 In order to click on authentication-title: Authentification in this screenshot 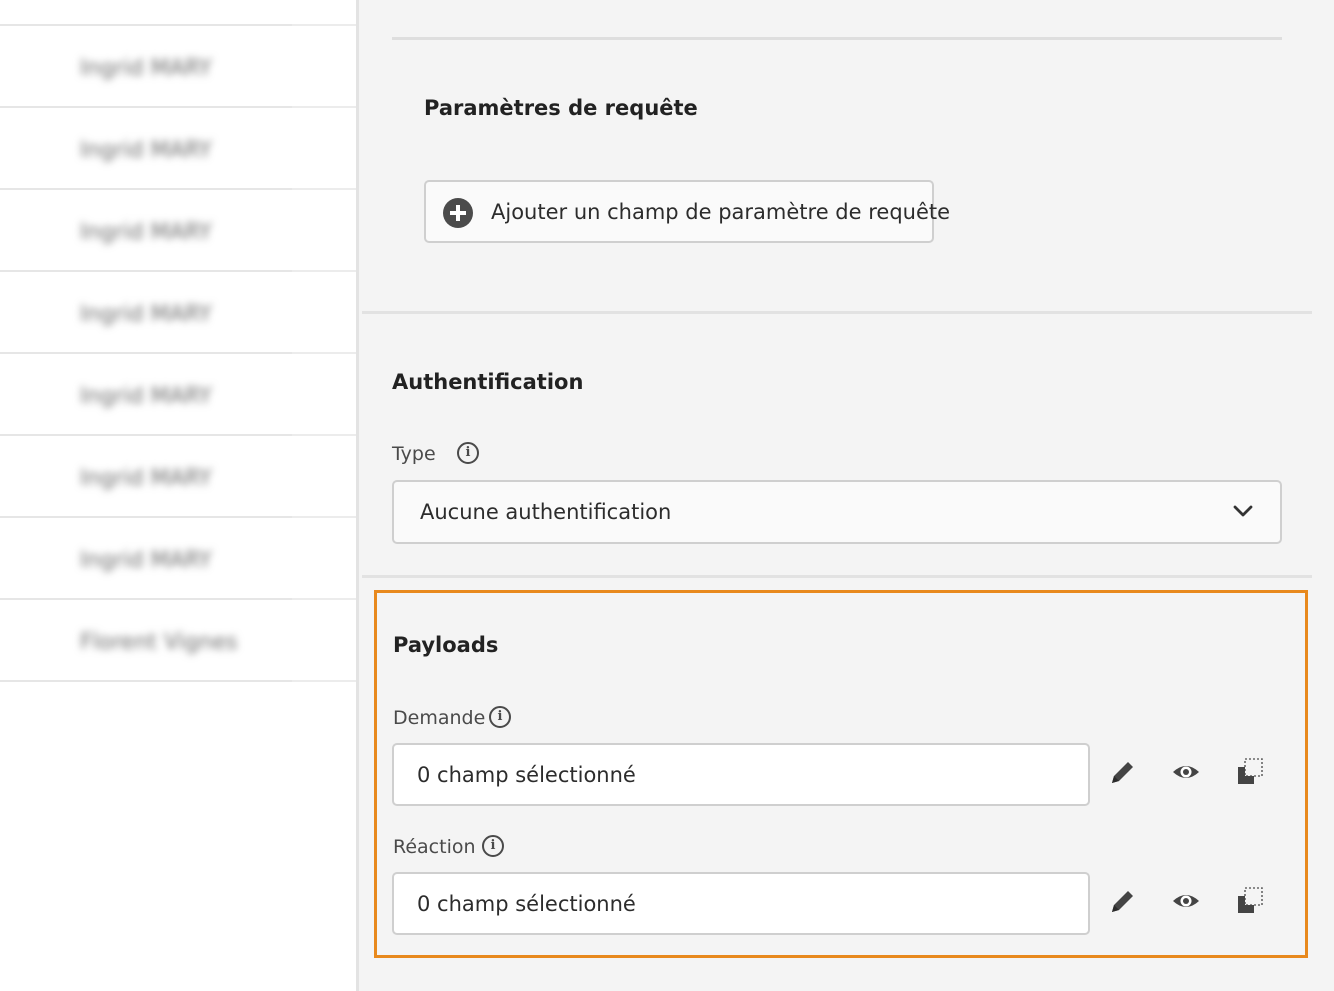, I will do `click(488, 382)`.